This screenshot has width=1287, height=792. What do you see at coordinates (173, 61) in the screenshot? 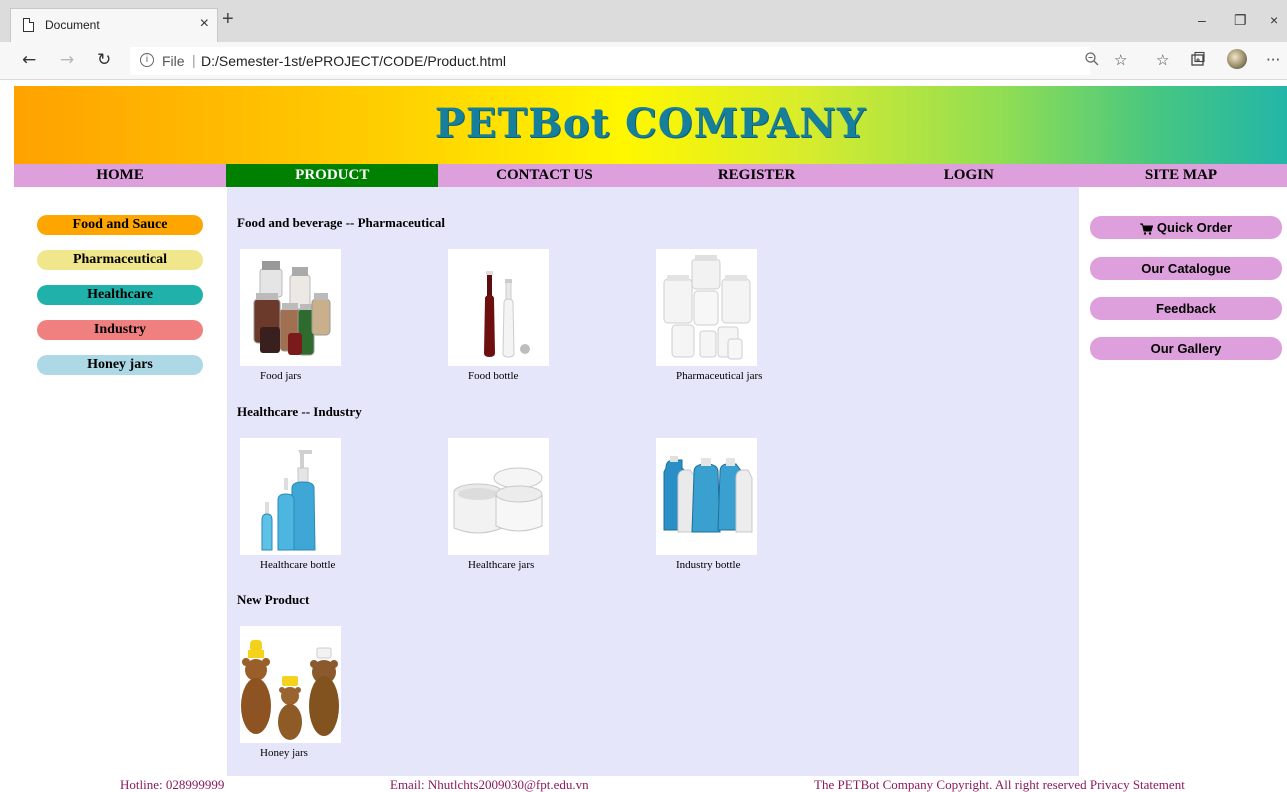
I see `url-scheme: File` at bounding box center [173, 61].